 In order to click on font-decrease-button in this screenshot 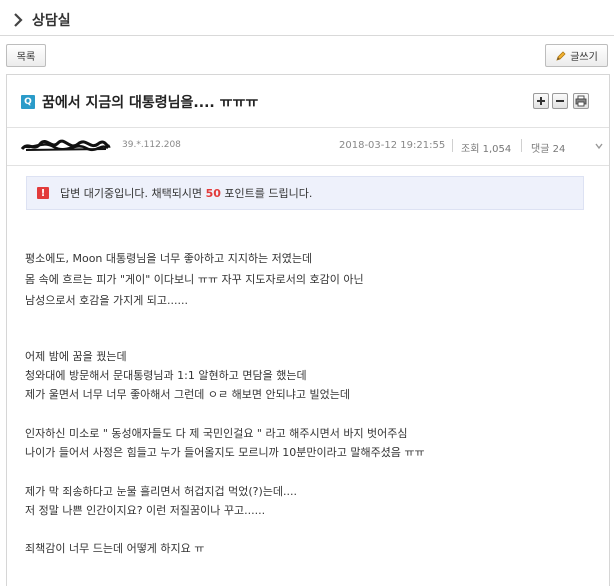, I will do `click(560, 101)`.